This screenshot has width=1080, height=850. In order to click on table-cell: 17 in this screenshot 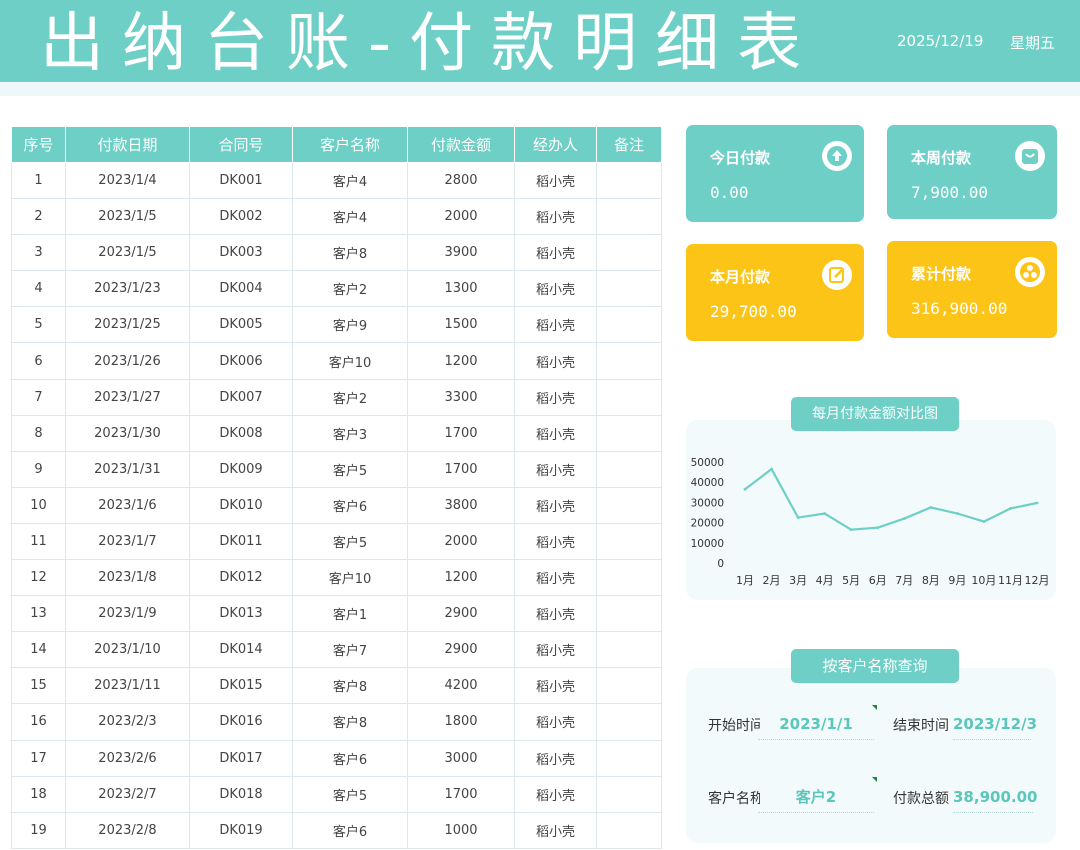, I will do `click(38, 758)`.